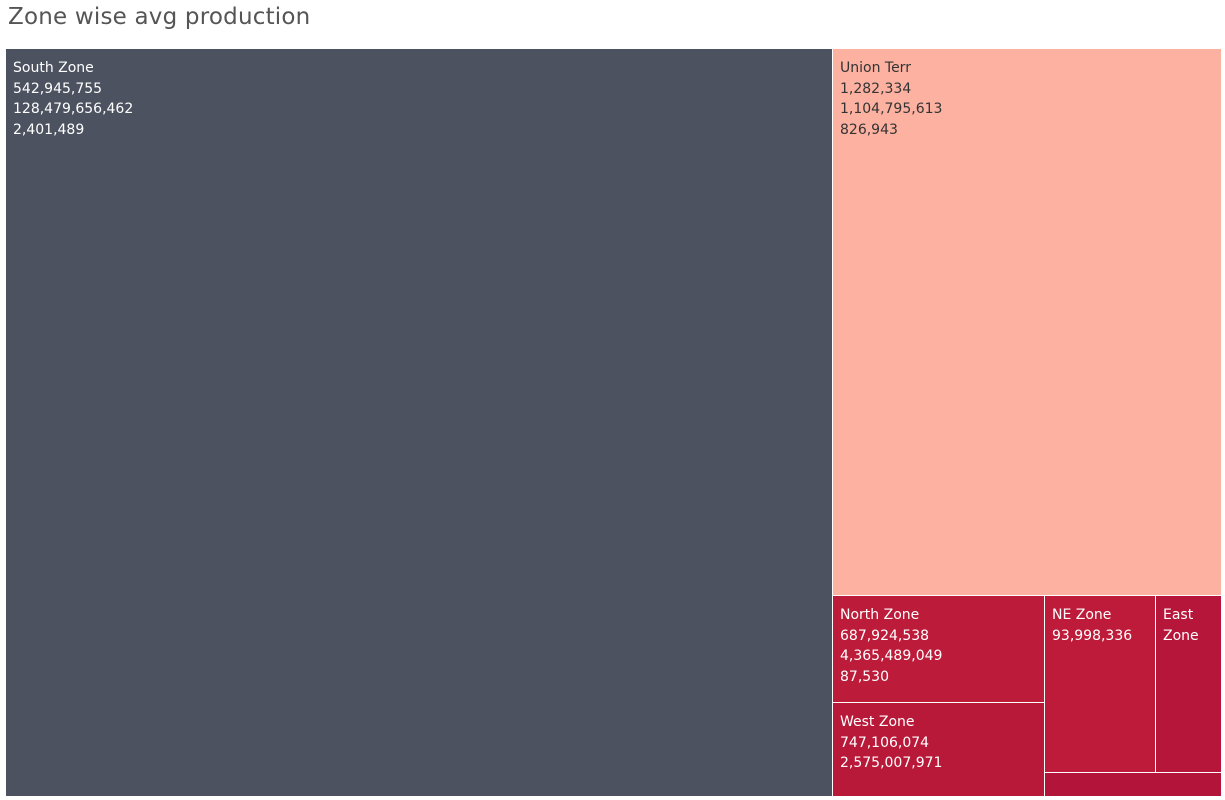  What do you see at coordinates (891, 109) in the screenshot?
I see `cell-value: 1,104,795,613` at bounding box center [891, 109].